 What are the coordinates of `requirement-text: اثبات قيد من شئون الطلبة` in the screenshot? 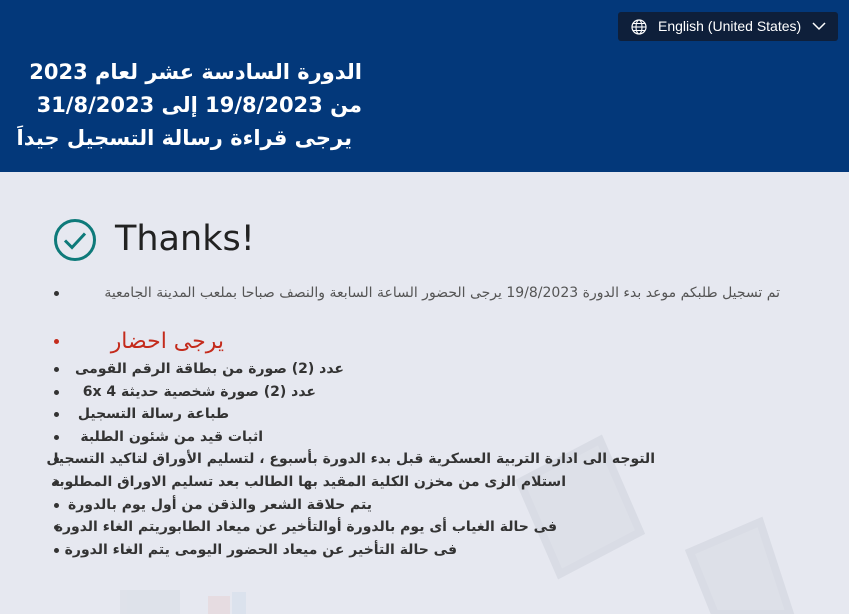 It's located at (171, 436).